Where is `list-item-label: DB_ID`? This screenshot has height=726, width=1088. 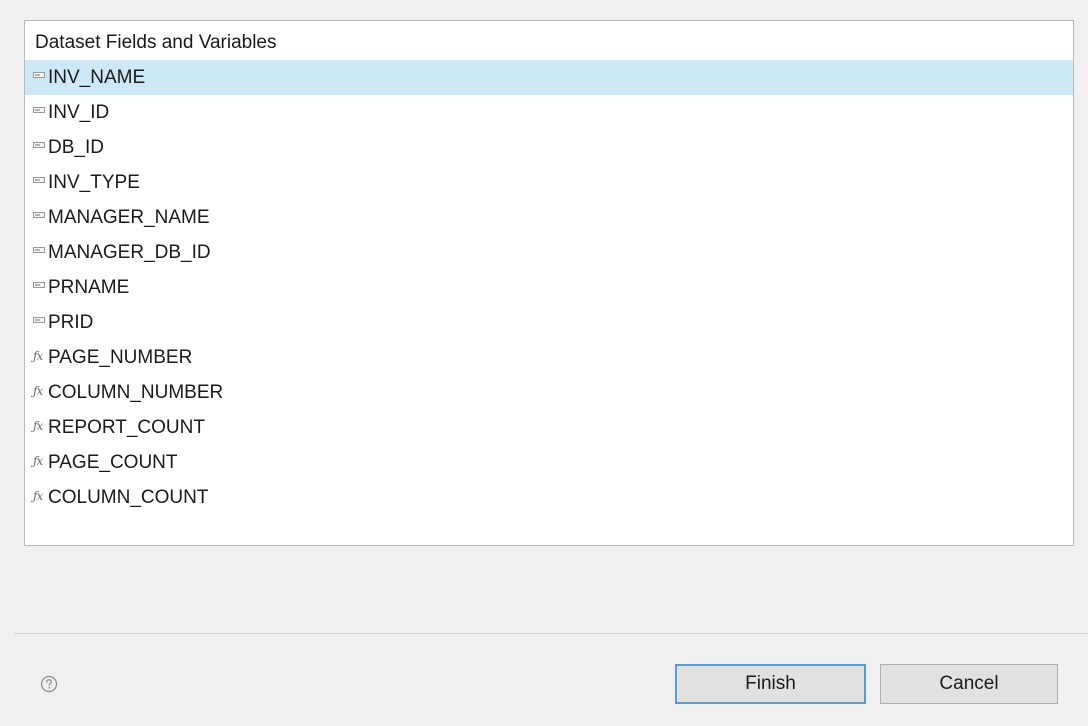 list-item-label: DB_ID is located at coordinates (76, 147).